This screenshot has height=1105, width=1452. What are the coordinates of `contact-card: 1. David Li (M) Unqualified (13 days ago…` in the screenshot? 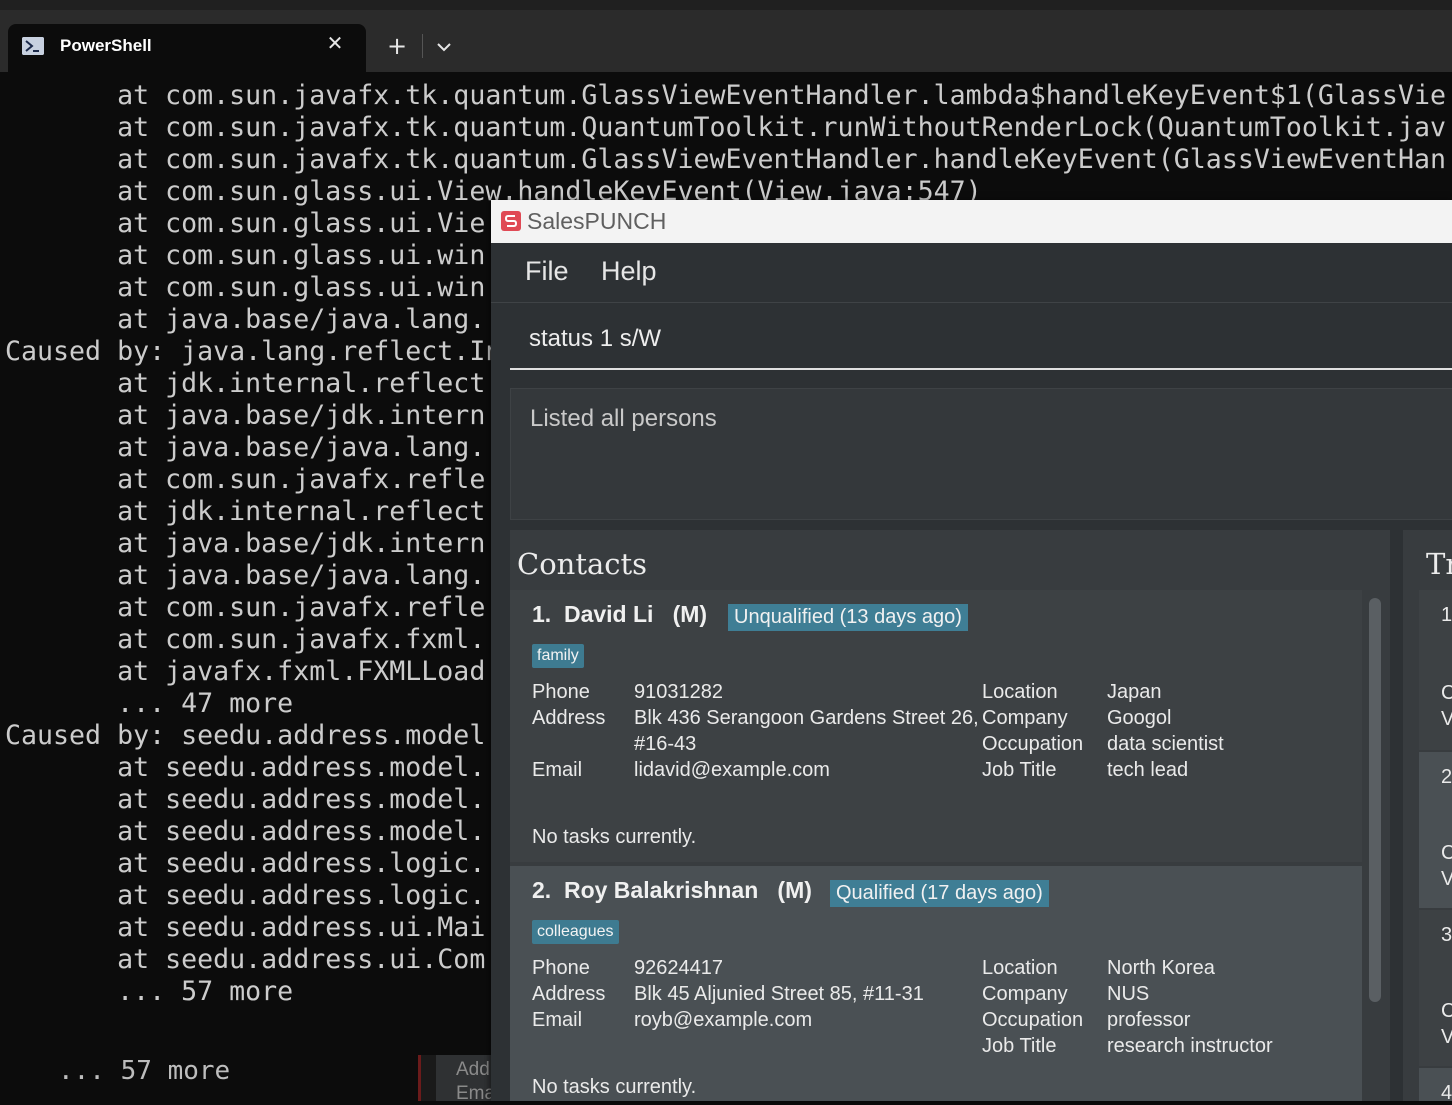 It's located at (936, 726).